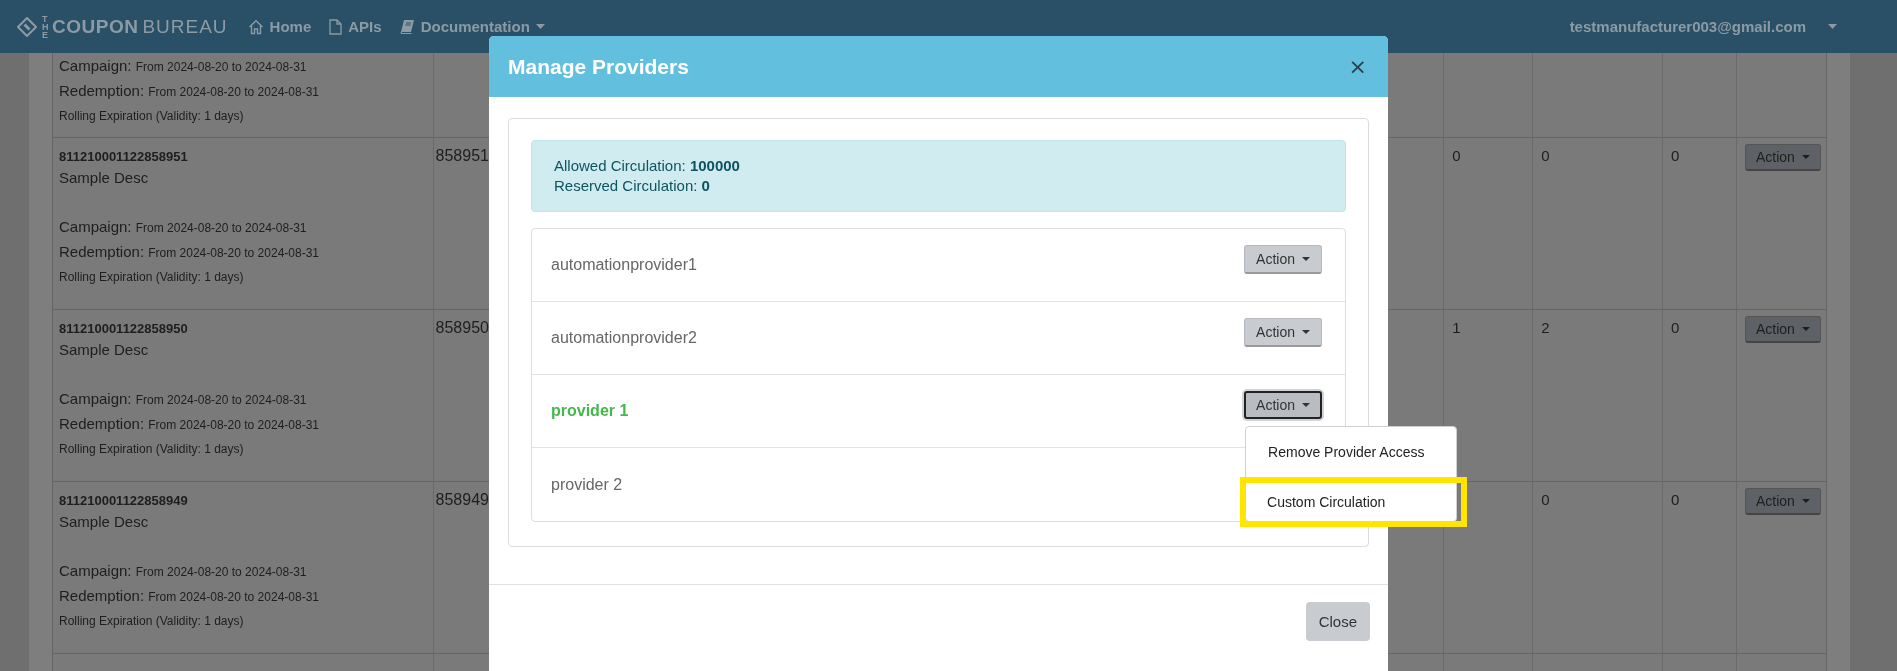 Image resolution: width=1897 pixels, height=671 pixels. Describe the element at coordinates (462, 327) in the screenshot. I see `table-cell: 858950` at that location.